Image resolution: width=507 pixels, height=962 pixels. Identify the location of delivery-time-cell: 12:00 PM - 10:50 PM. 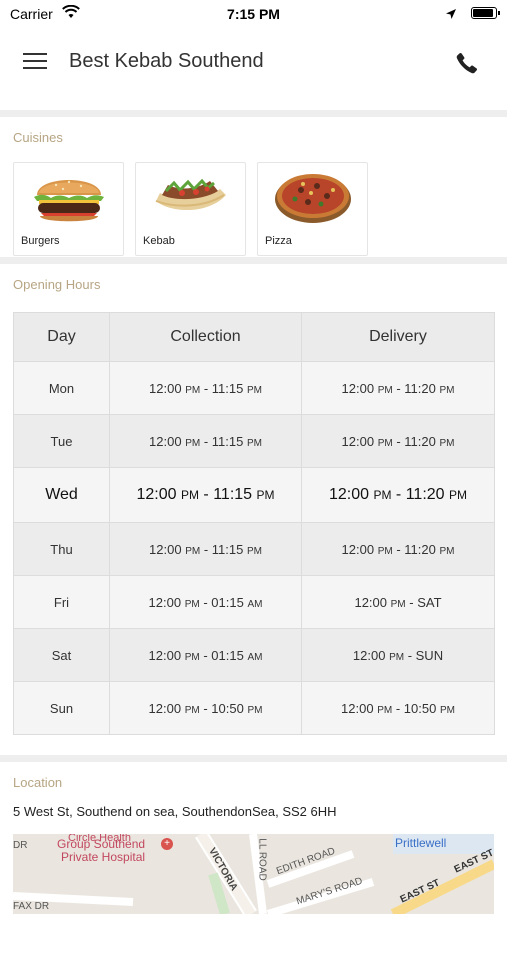
(398, 708).